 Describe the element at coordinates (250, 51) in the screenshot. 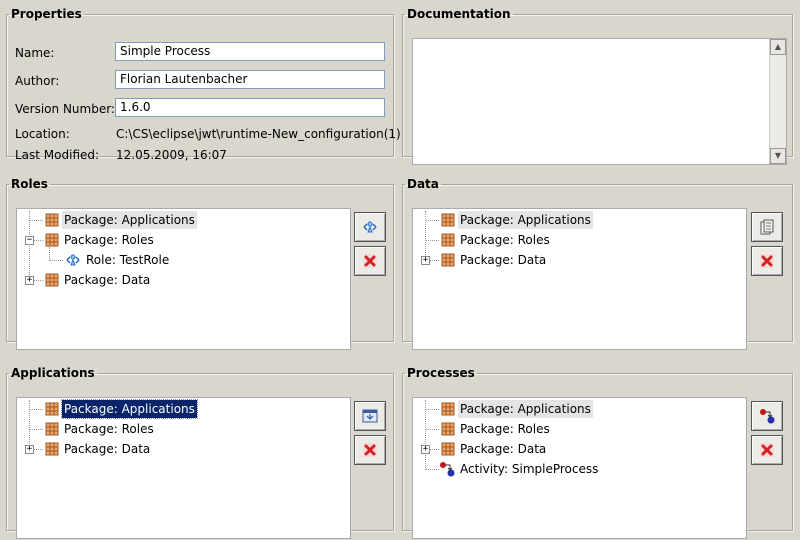

I see `name-field: Simple Process` at that location.